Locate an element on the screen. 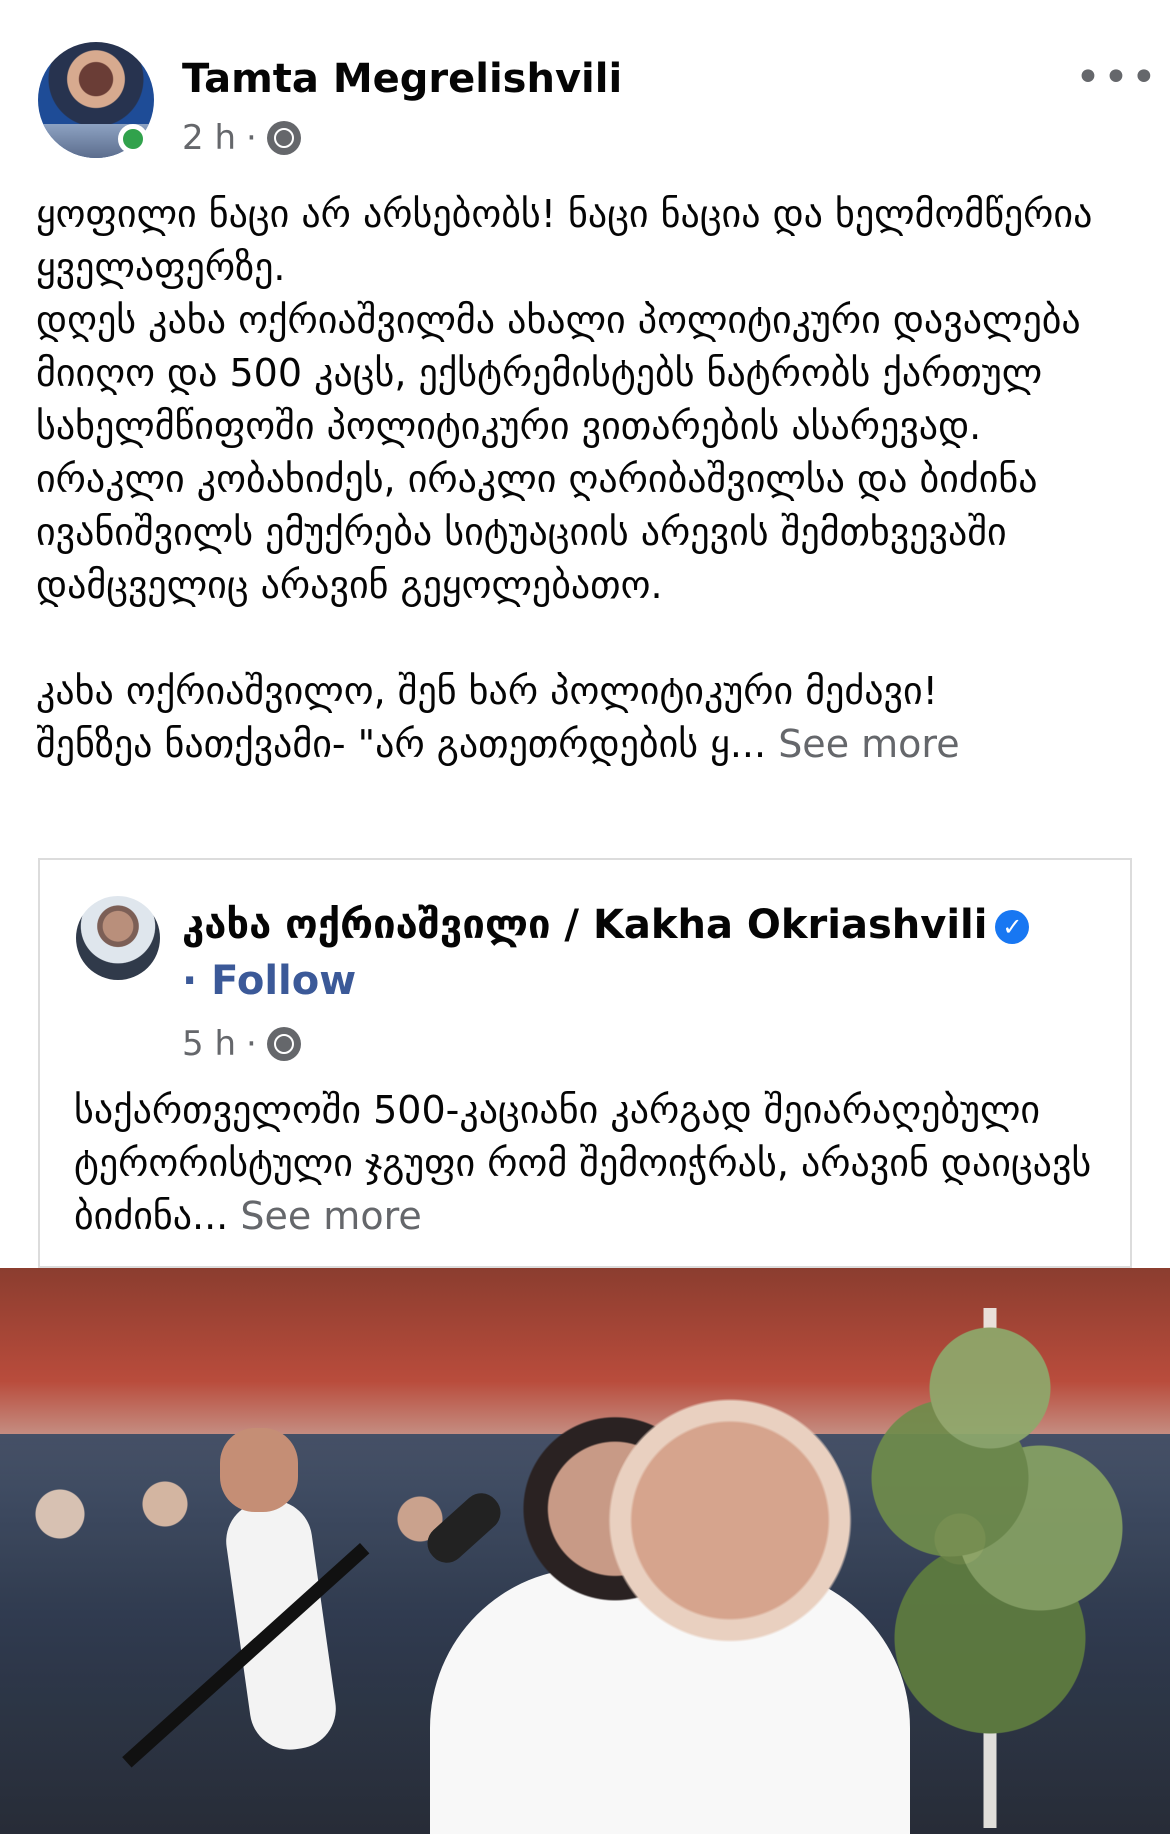 This screenshot has height=1834, width=1170. author-name: Tamta Megrelishvili is located at coordinates (402, 79).